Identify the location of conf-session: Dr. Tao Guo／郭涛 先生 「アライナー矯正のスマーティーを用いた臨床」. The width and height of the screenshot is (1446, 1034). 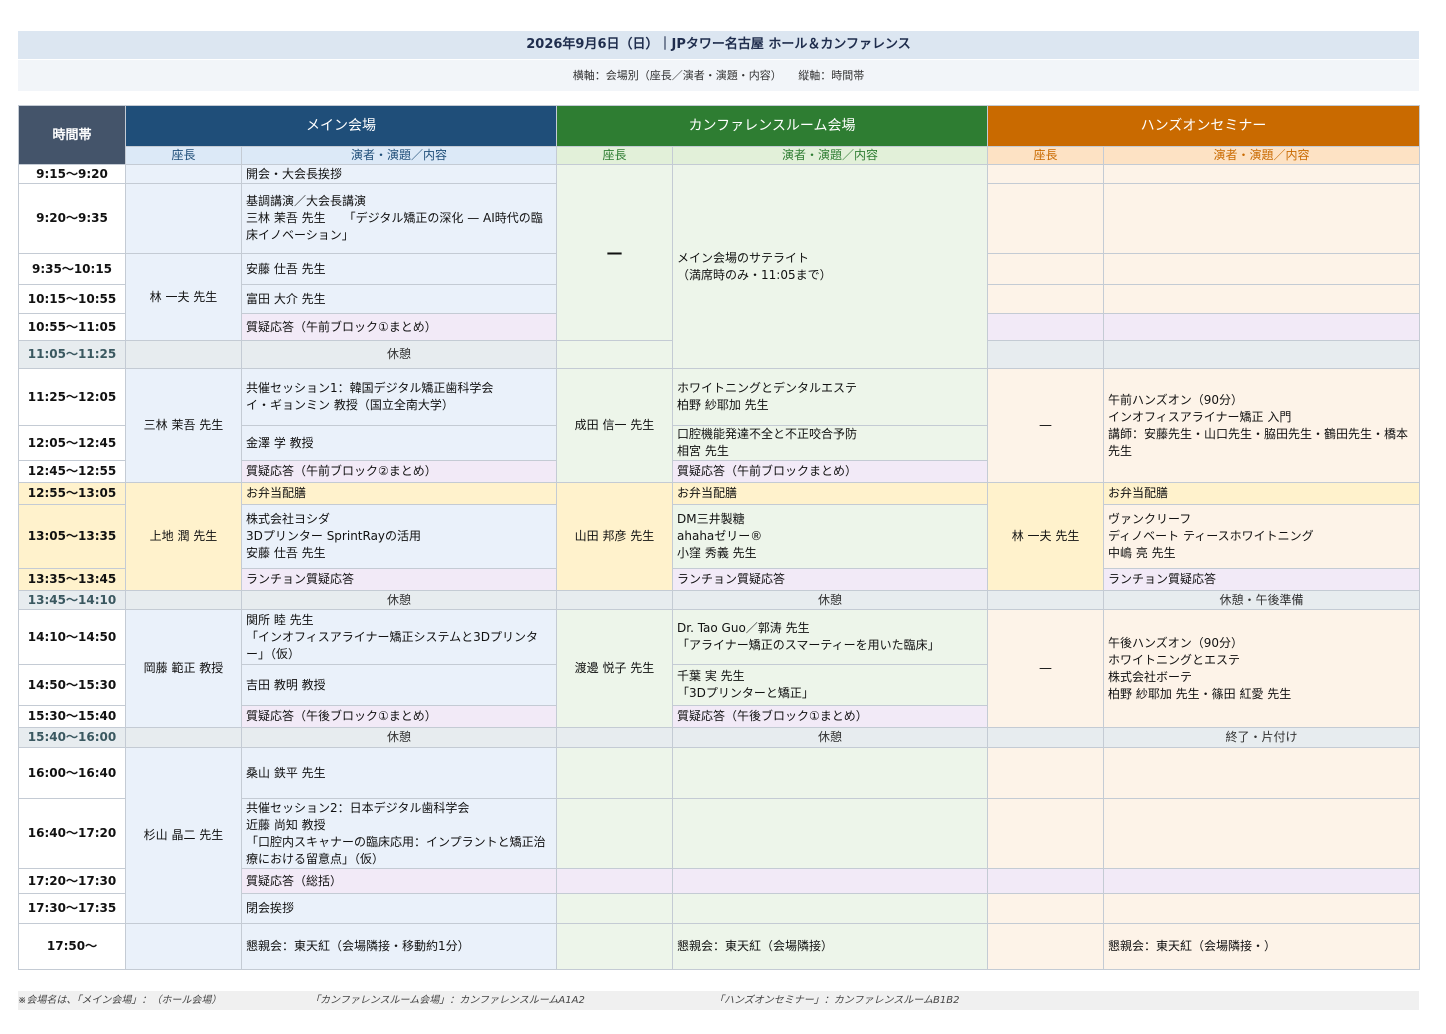
(830, 637).